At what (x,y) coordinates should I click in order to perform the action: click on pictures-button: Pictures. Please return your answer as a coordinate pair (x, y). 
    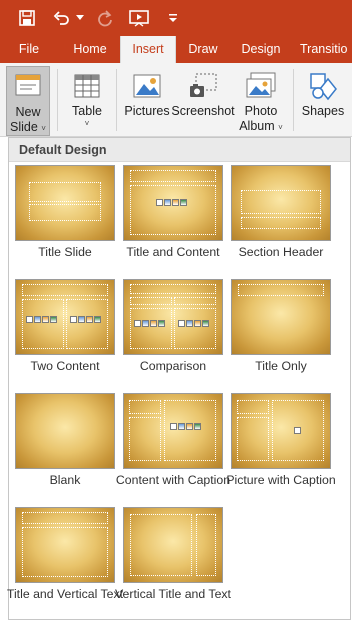
    Looking at the image, I should click on (147, 101).